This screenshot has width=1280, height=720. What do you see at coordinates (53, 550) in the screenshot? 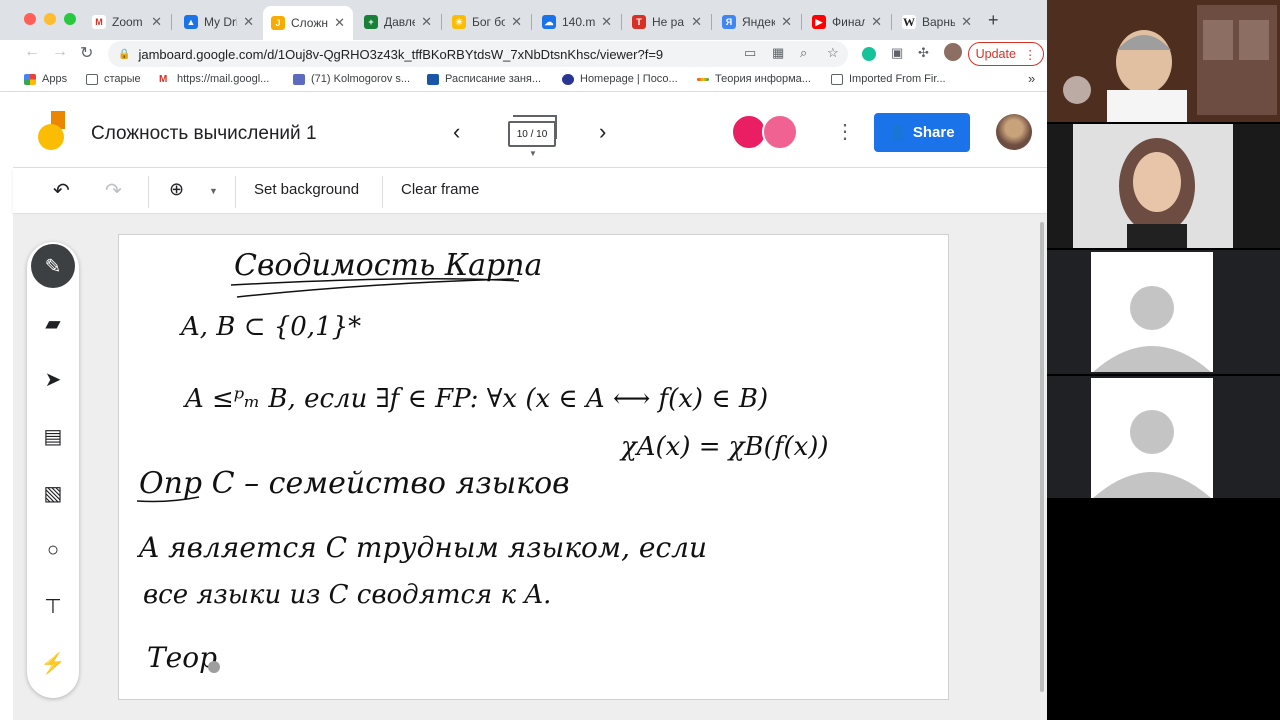
I see `circle-icon: ○` at bounding box center [53, 550].